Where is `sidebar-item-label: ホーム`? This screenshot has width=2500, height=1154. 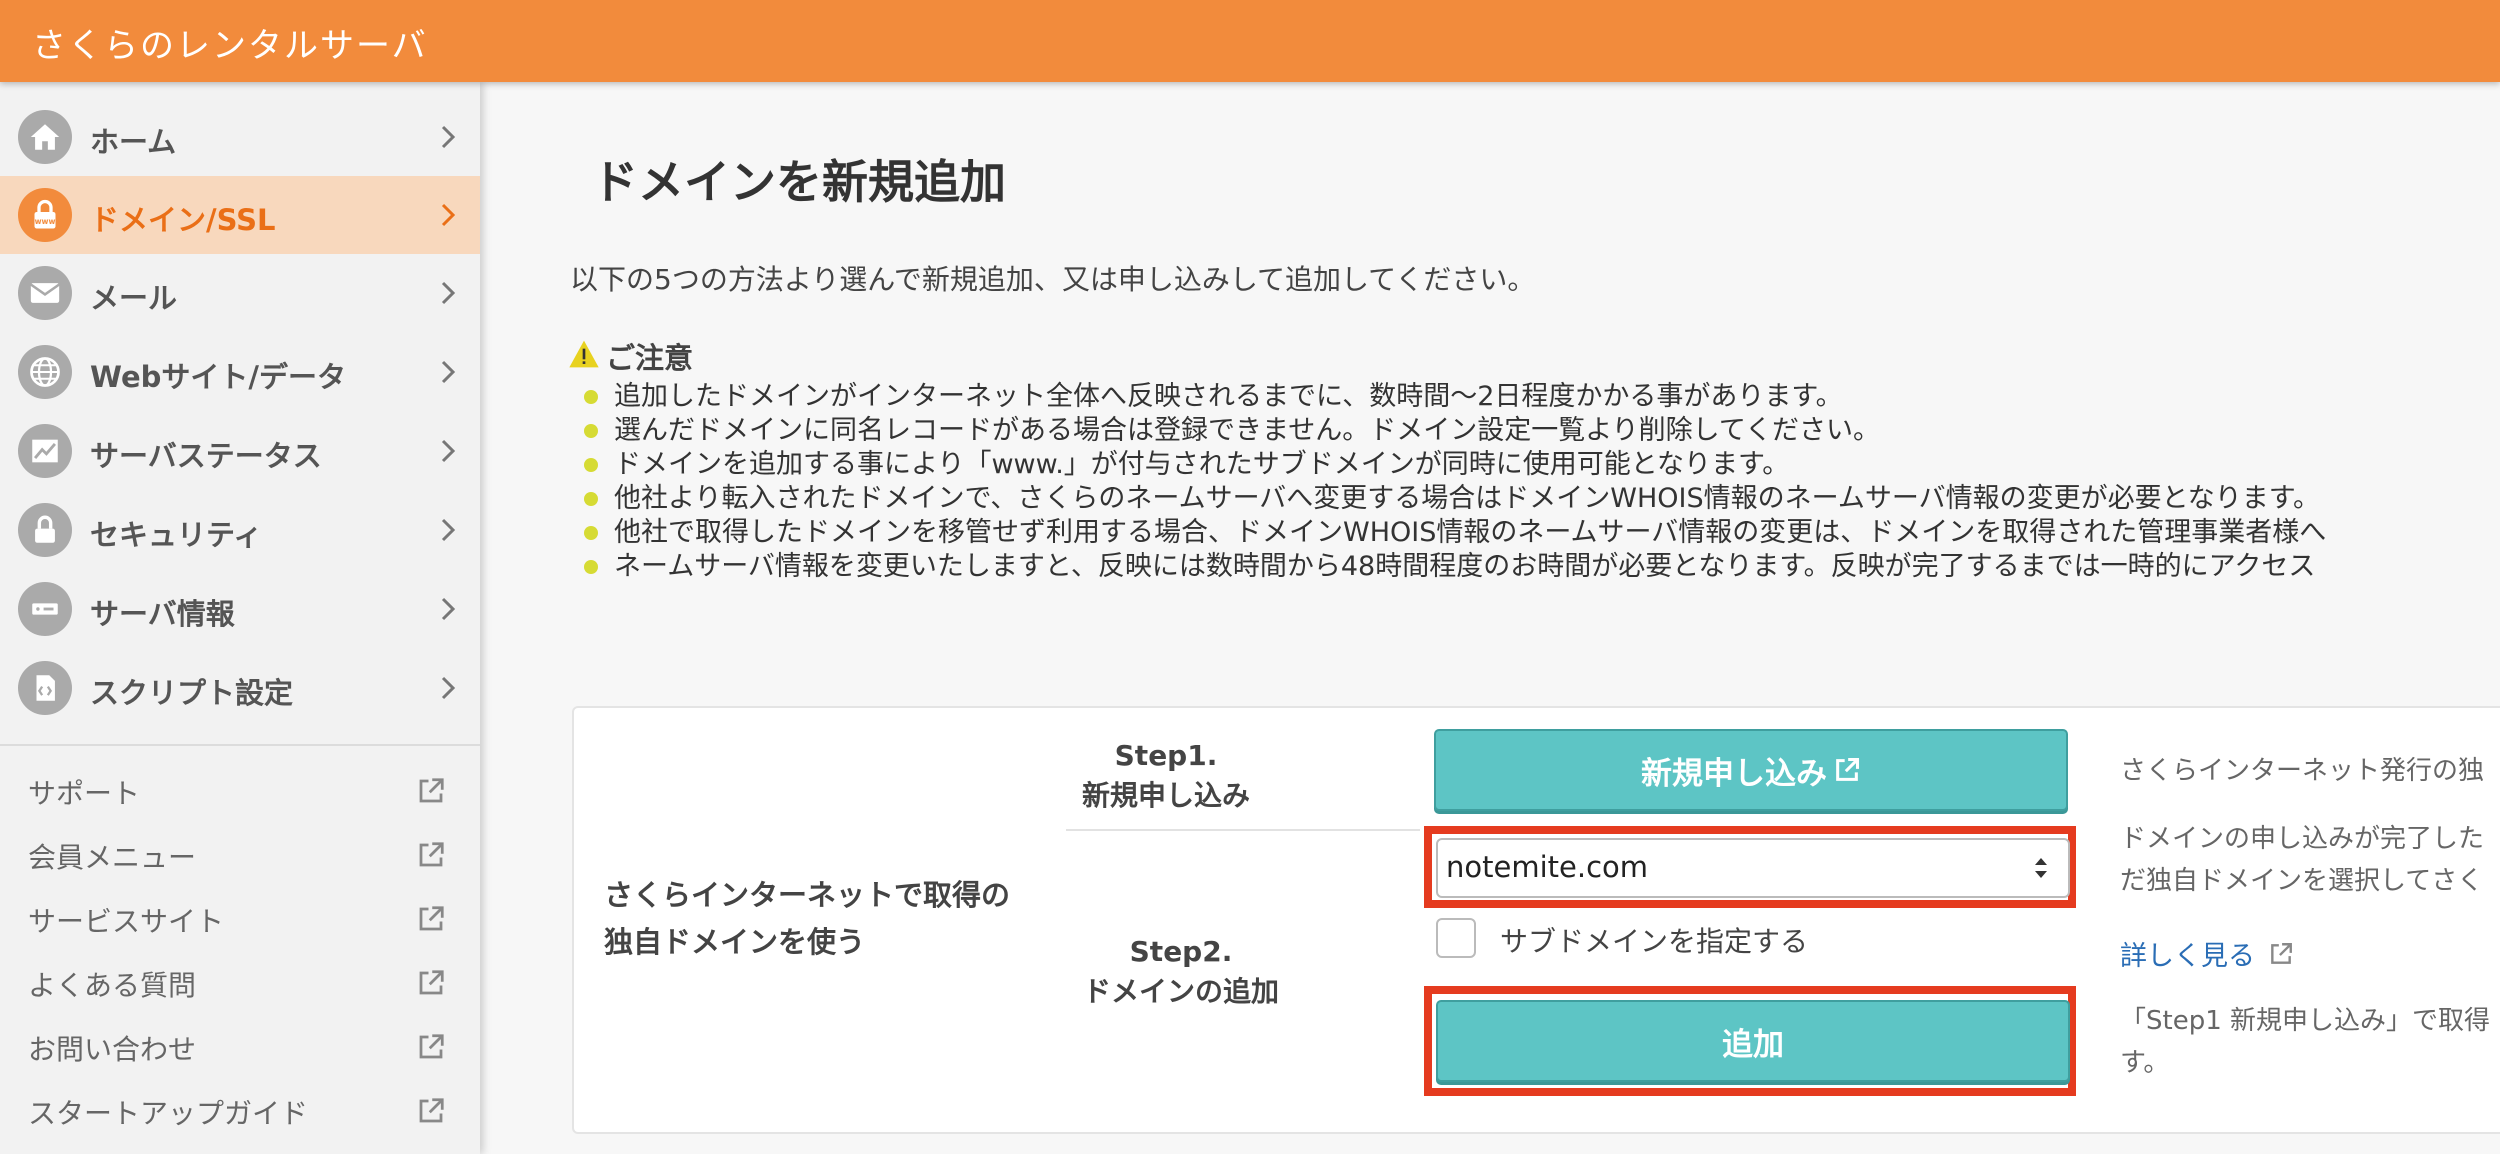 sidebar-item-label: ホーム is located at coordinates (133, 142).